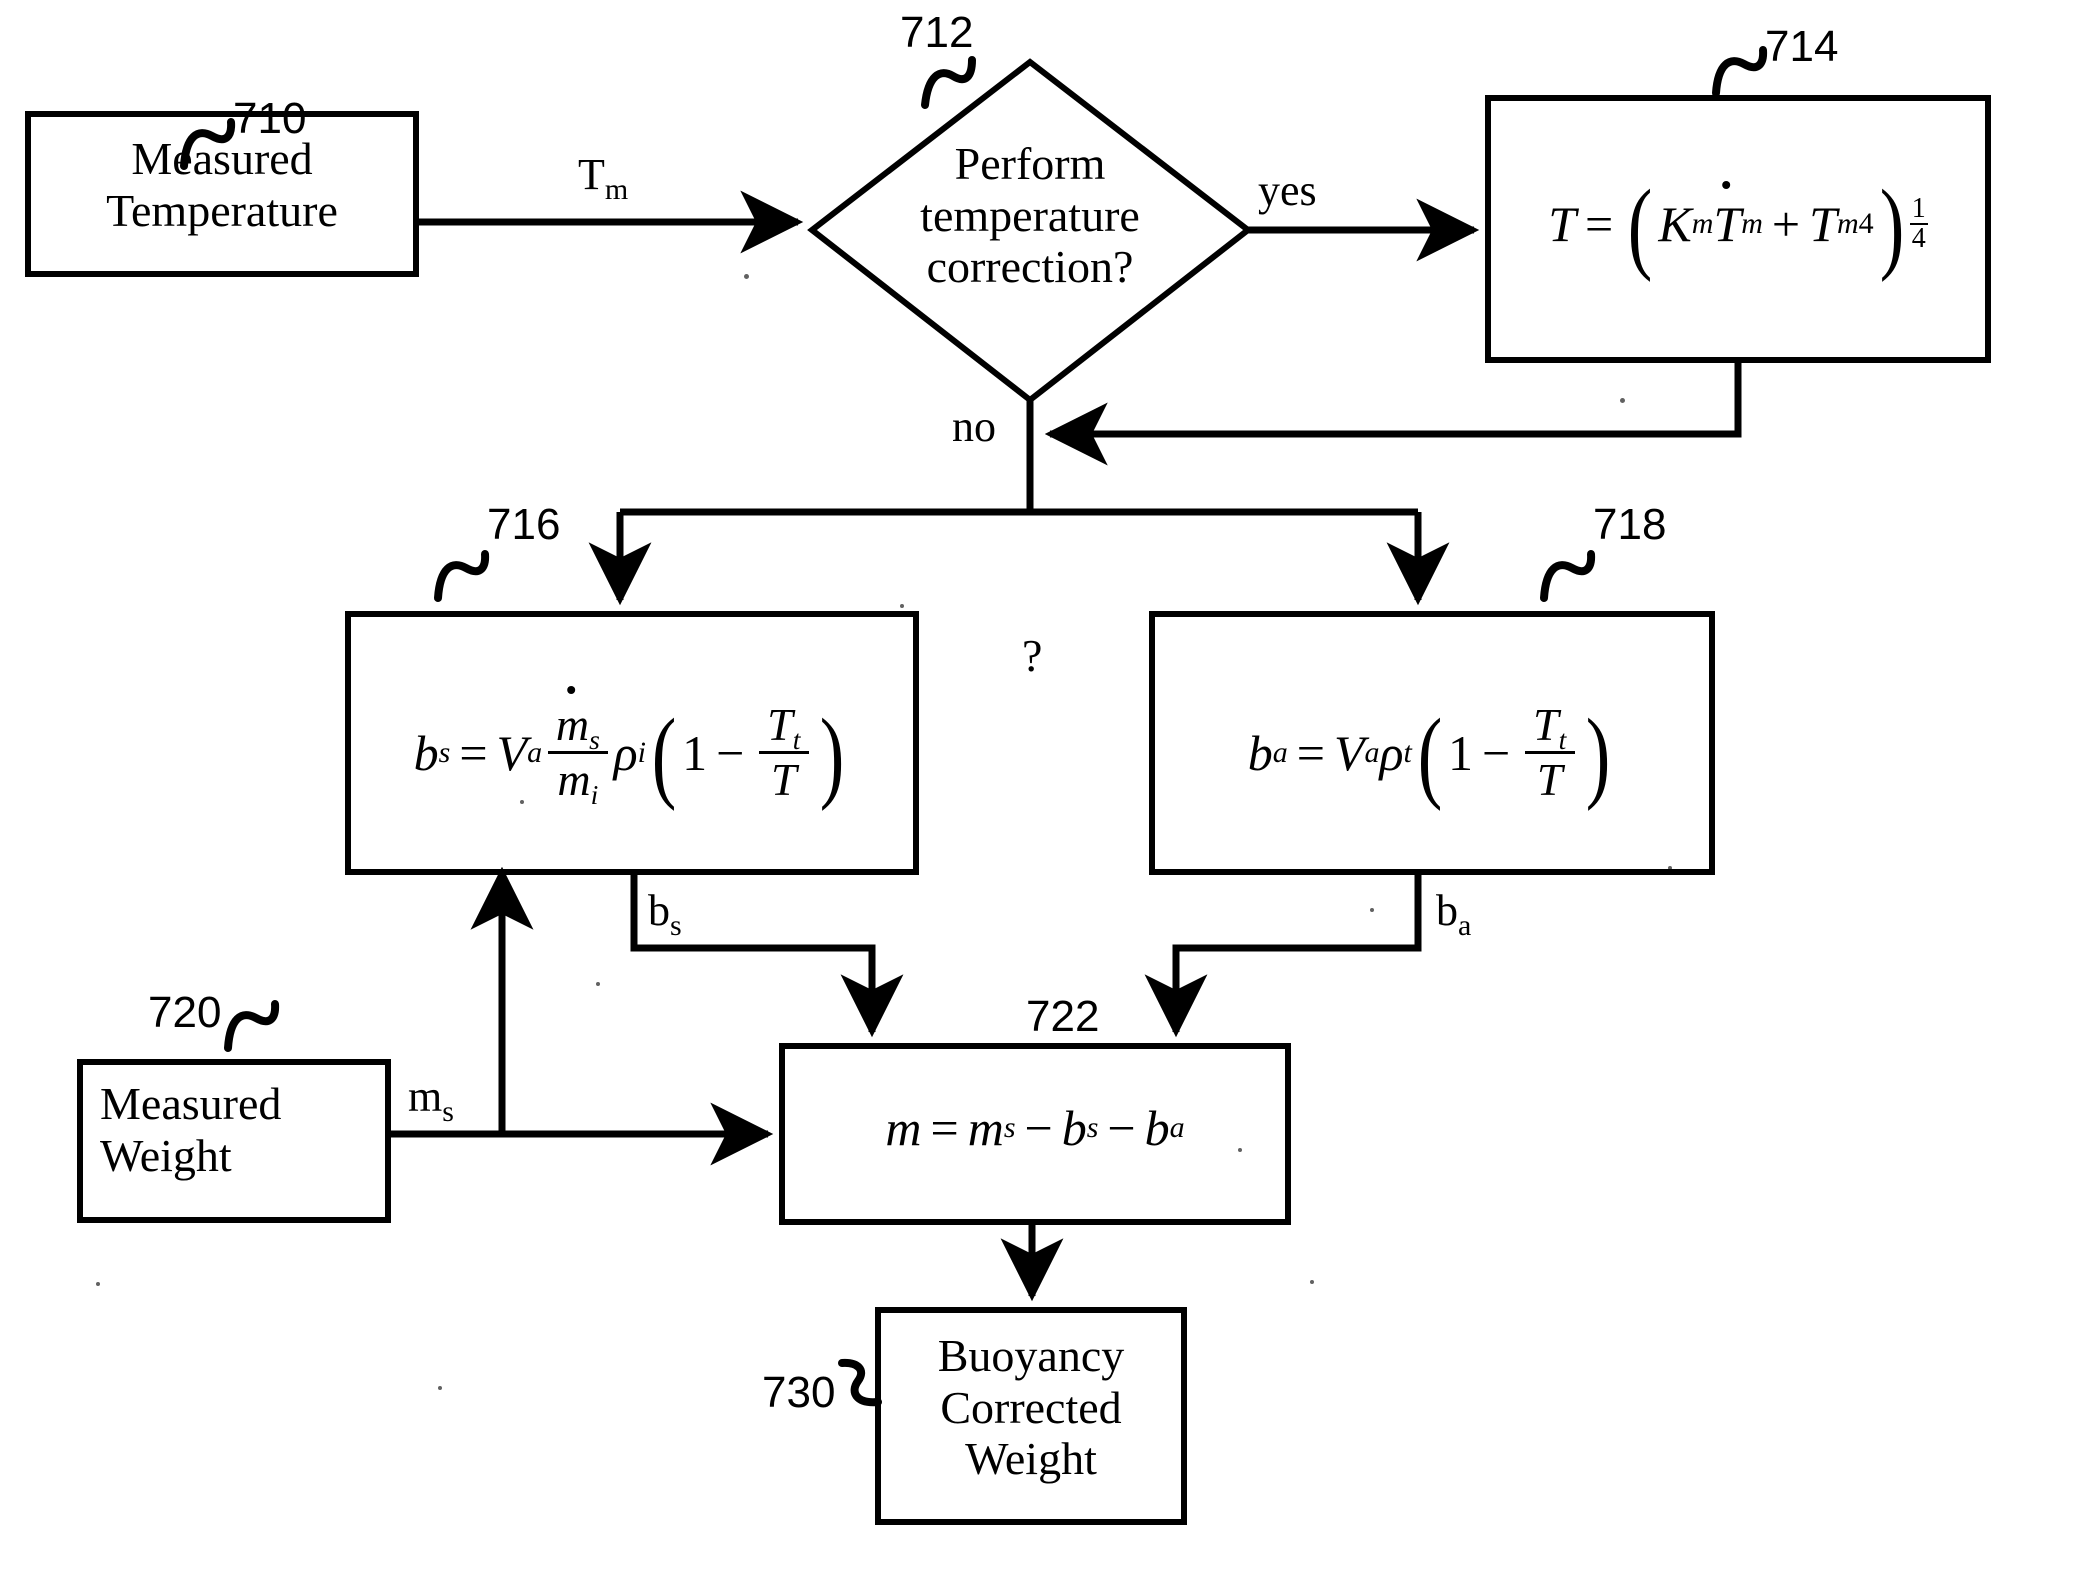 This screenshot has height=1588, width=2077. I want to click on eq716-den-sub: i, so click(594, 795).